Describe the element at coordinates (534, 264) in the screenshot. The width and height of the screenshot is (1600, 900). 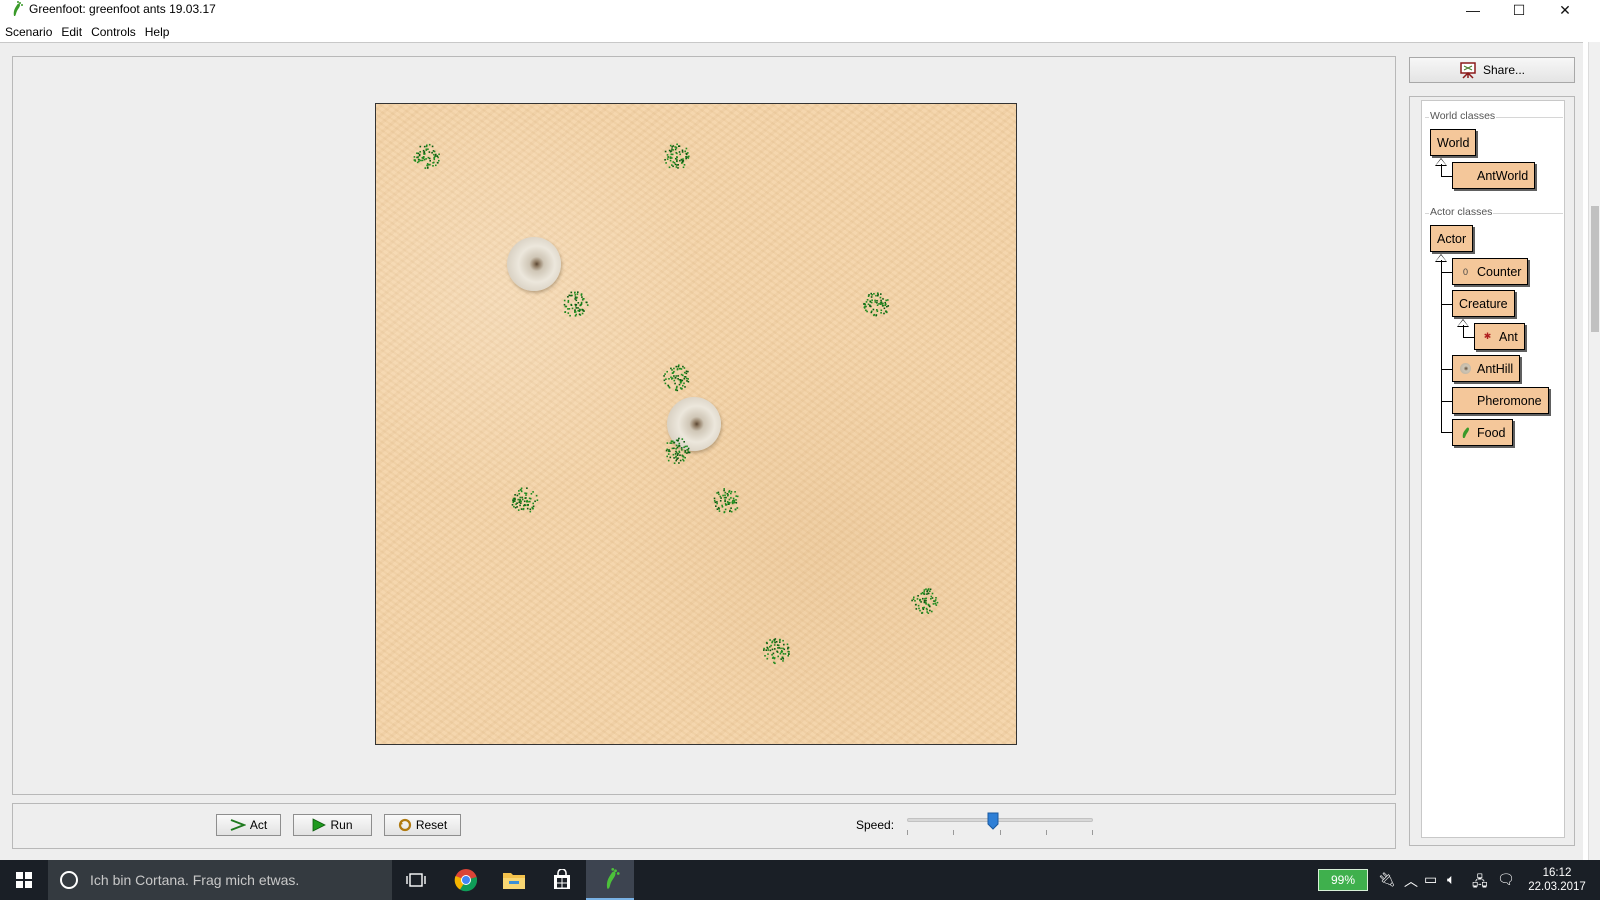
I see `anthill-actor` at that location.